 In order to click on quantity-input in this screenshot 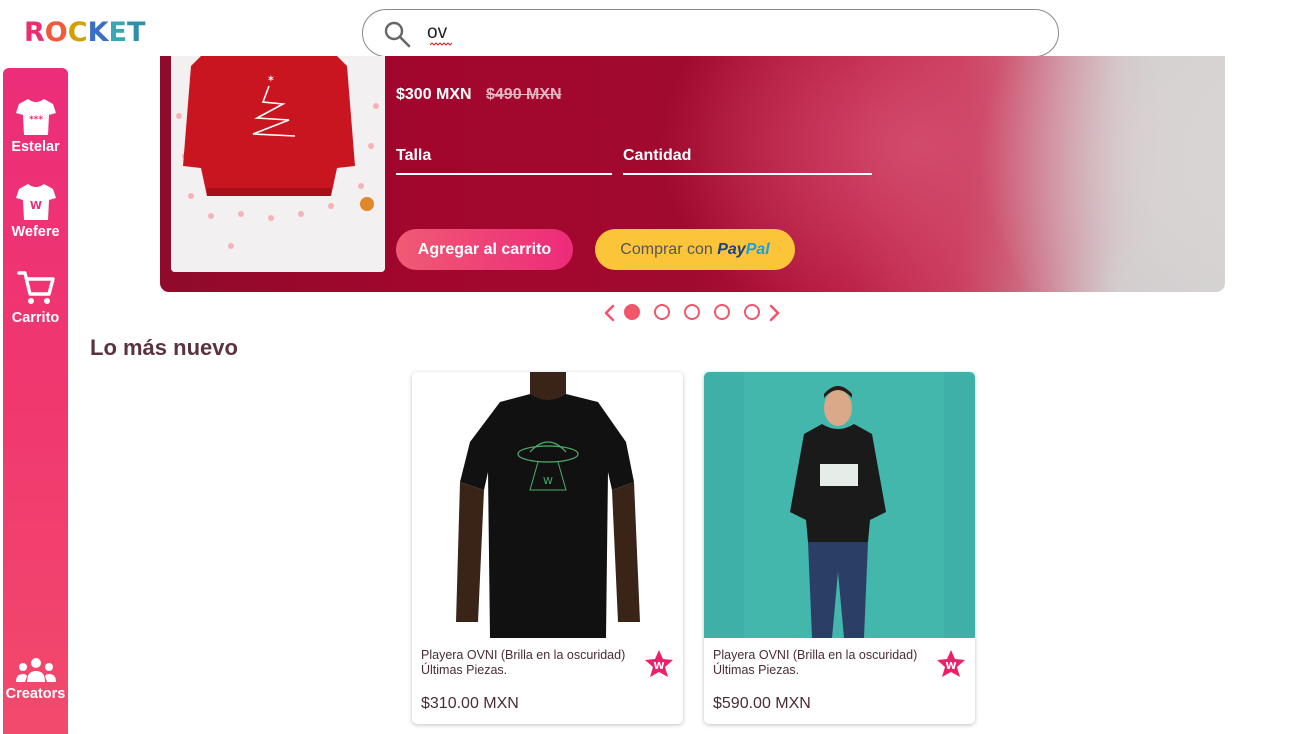, I will do `click(747, 174)`.